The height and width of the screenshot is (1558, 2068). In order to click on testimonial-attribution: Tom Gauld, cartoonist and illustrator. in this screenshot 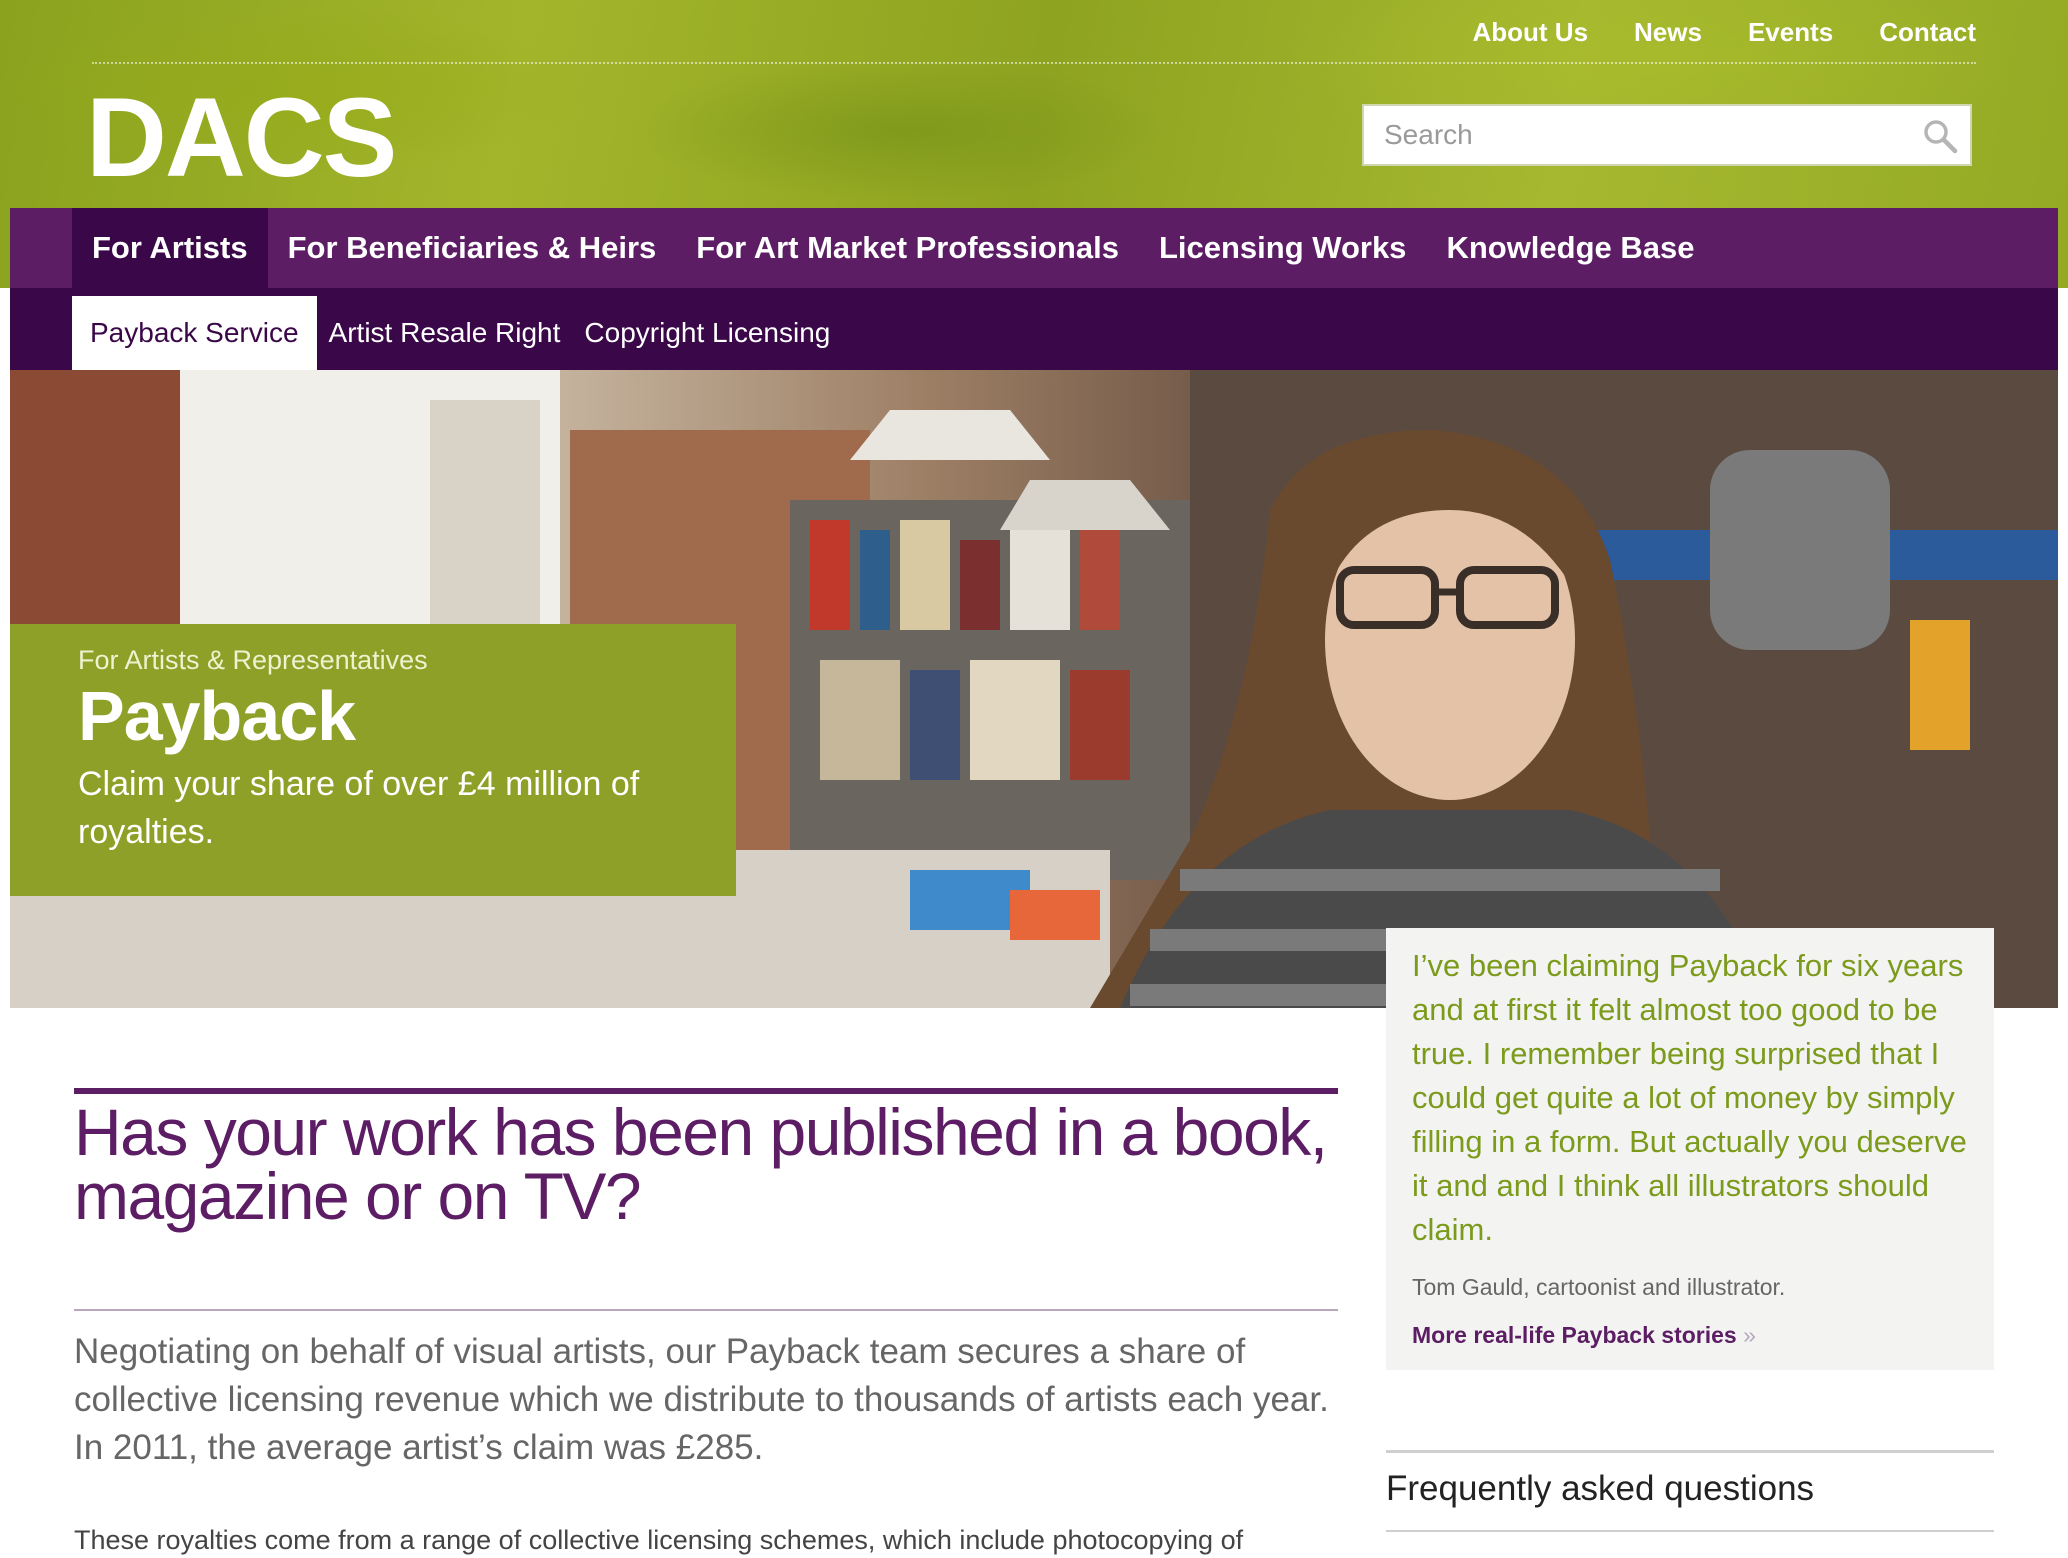, I will do `click(1599, 1287)`.